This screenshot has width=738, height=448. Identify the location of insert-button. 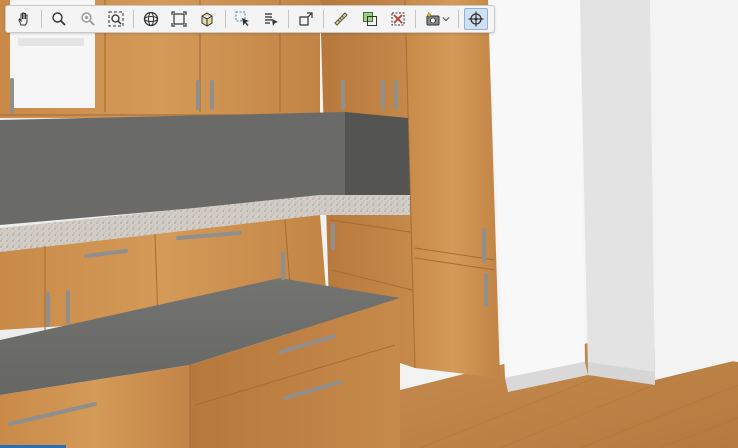
(369, 19).